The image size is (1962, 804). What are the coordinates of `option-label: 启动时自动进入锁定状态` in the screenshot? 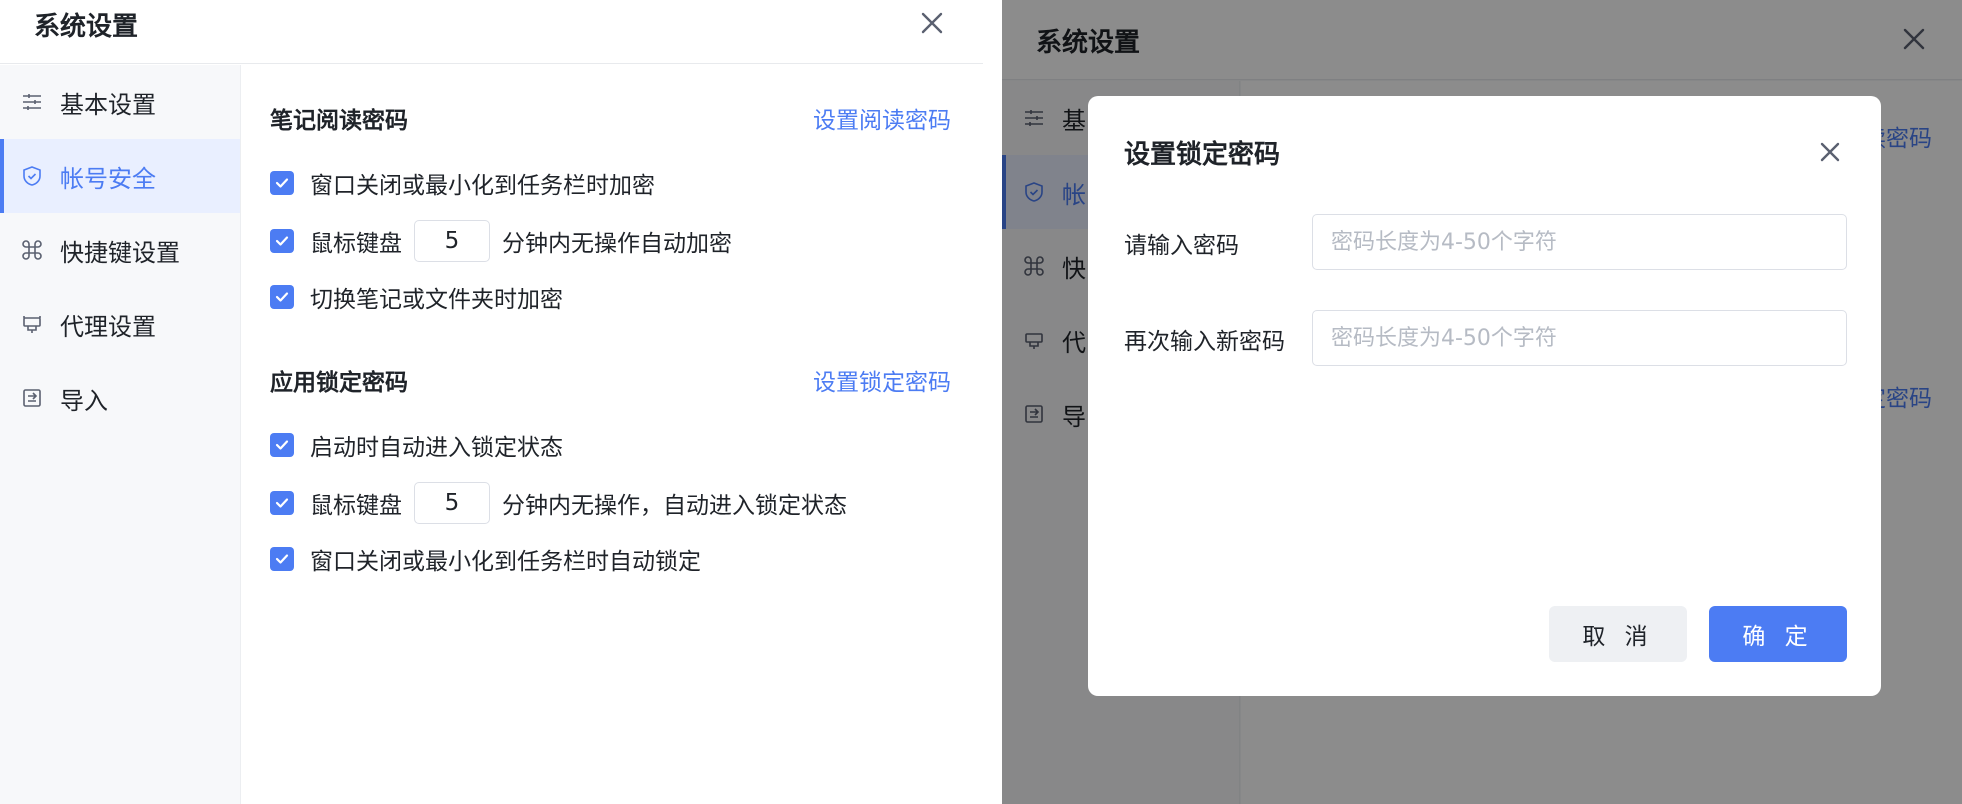 It's located at (436, 448).